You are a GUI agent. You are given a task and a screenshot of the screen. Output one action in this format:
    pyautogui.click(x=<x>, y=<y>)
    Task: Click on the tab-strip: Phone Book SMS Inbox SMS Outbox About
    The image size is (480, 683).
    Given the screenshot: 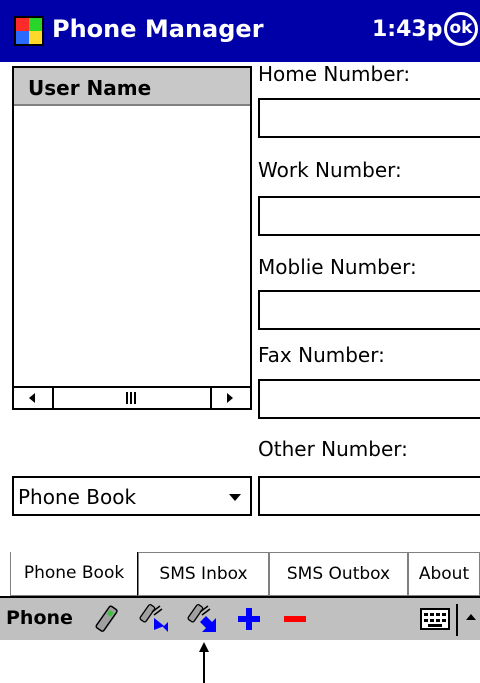 What is the action you would take?
    pyautogui.click(x=245, y=574)
    